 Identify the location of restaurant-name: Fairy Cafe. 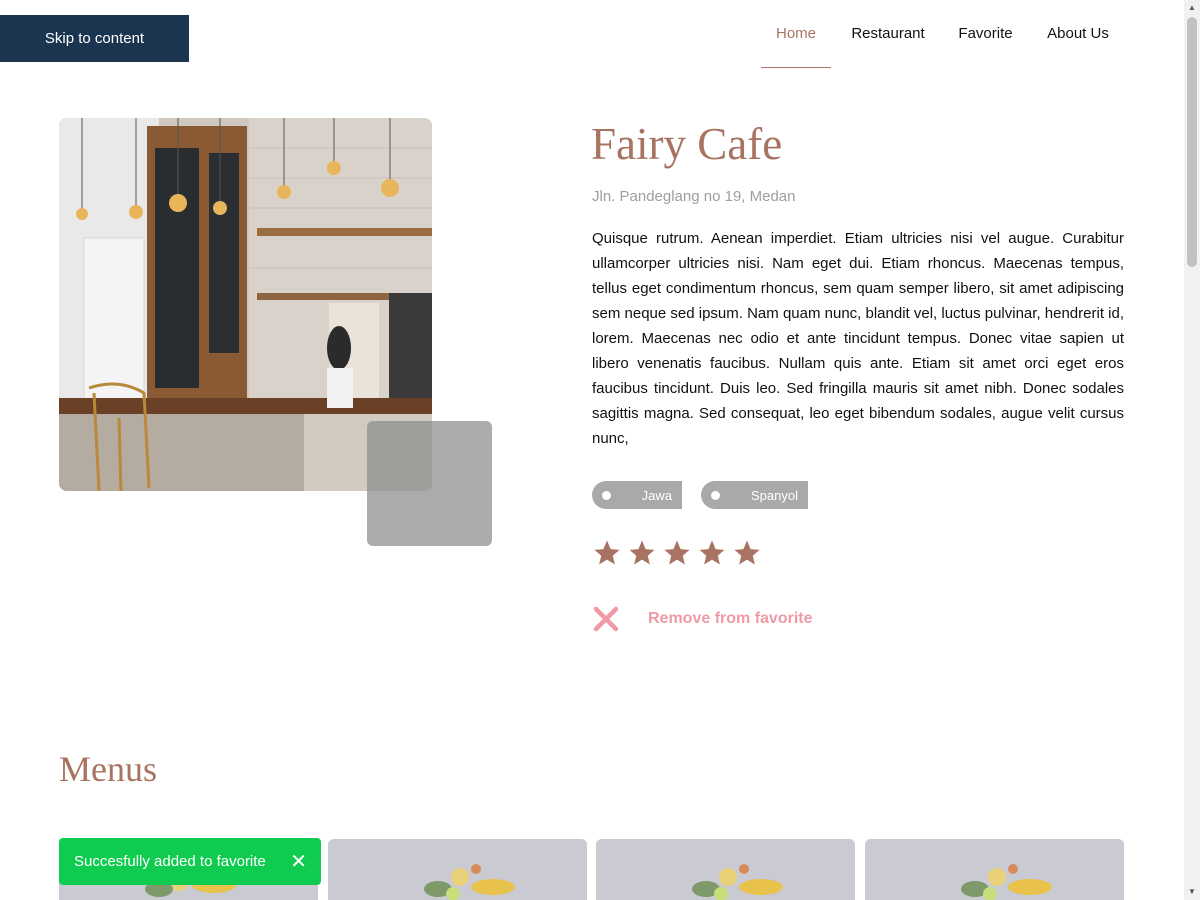
(687, 144).